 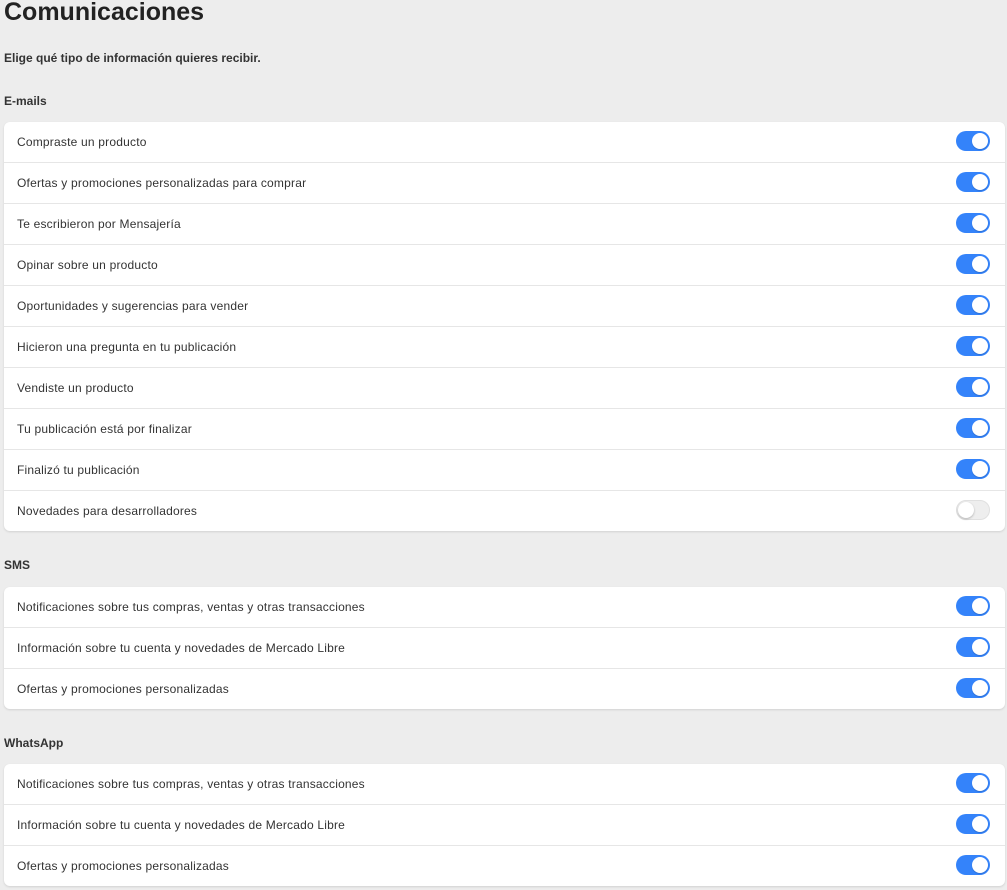 What do you see at coordinates (78, 470) in the screenshot?
I see `preference-label: Finalizó tu publicación` at bounding box center [78, 470].